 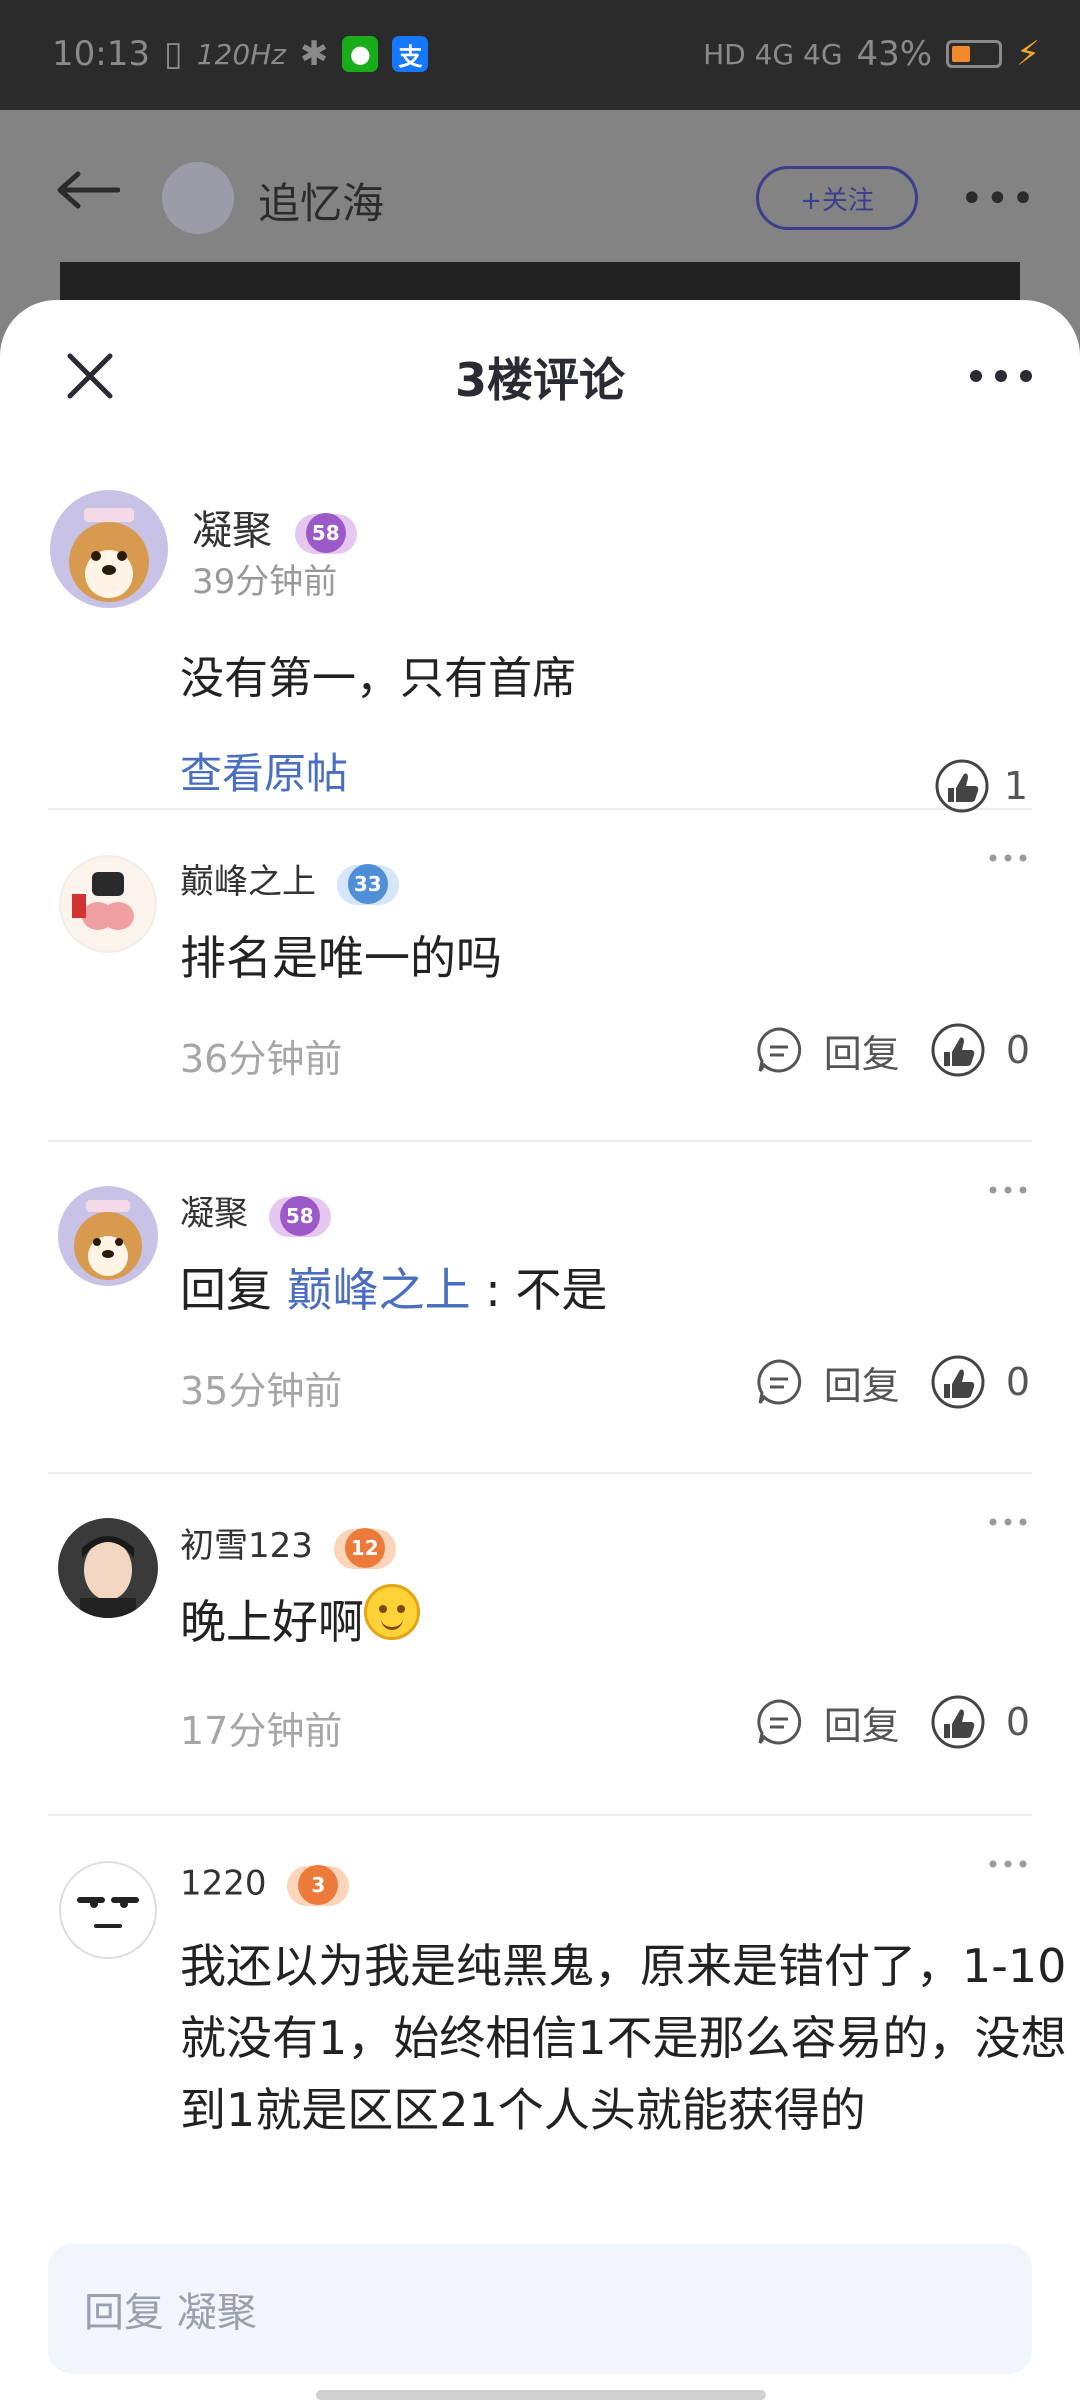 I want to click on follow-button: +关注, so click(x=837, y=198).